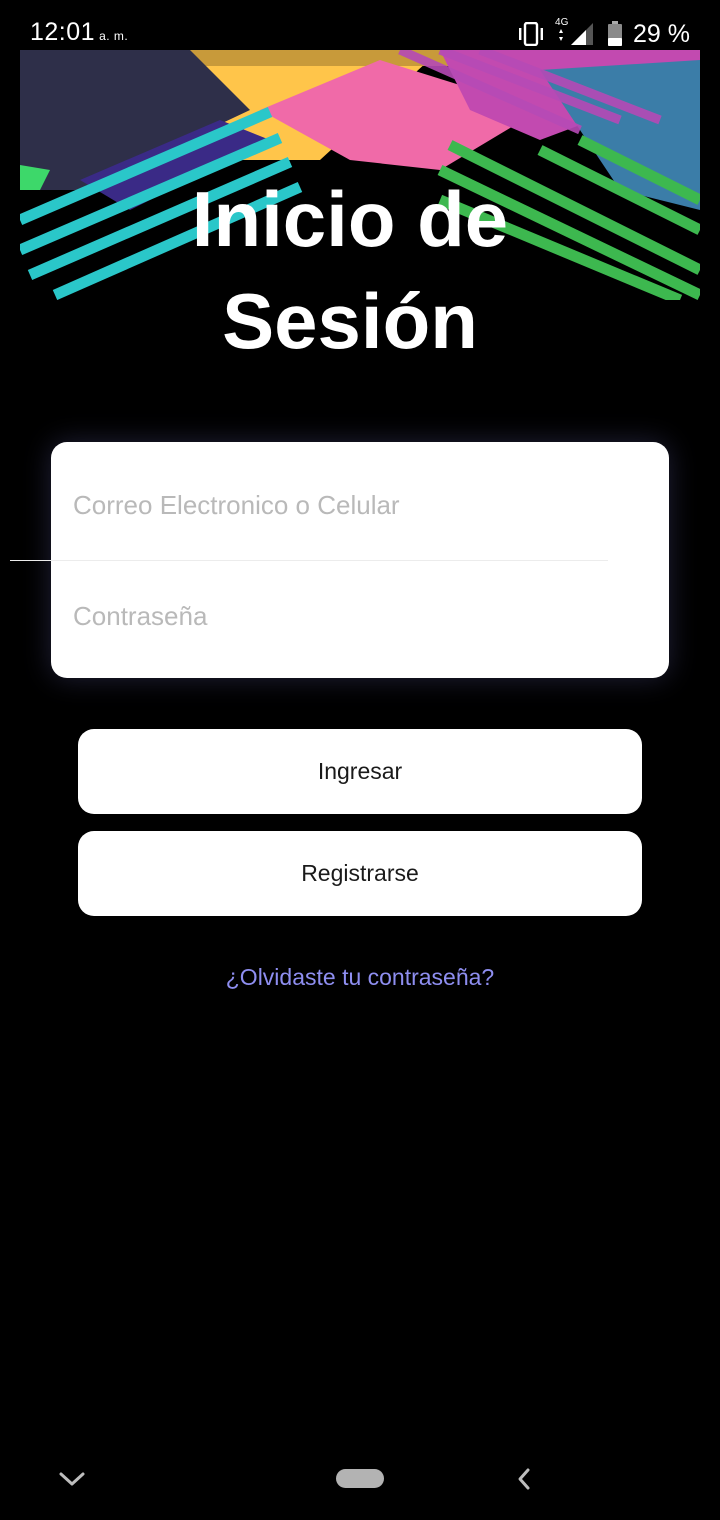 This screenshot has height=1520, width=720. I want to click on vibrate-icon, so click(531, 34).